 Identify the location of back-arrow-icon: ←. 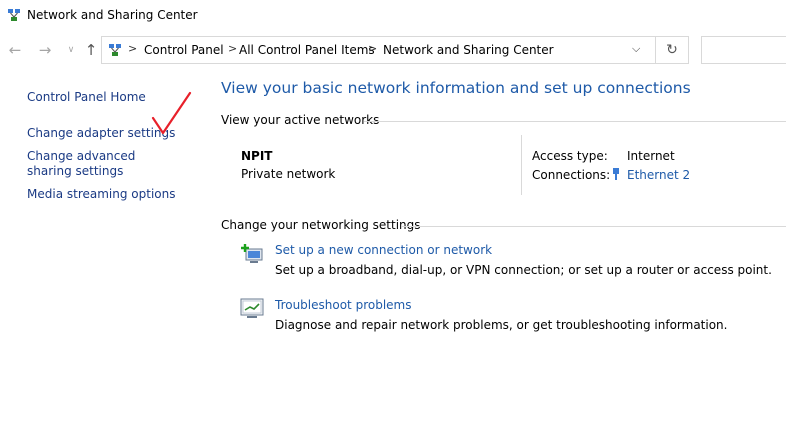
(15, 50).